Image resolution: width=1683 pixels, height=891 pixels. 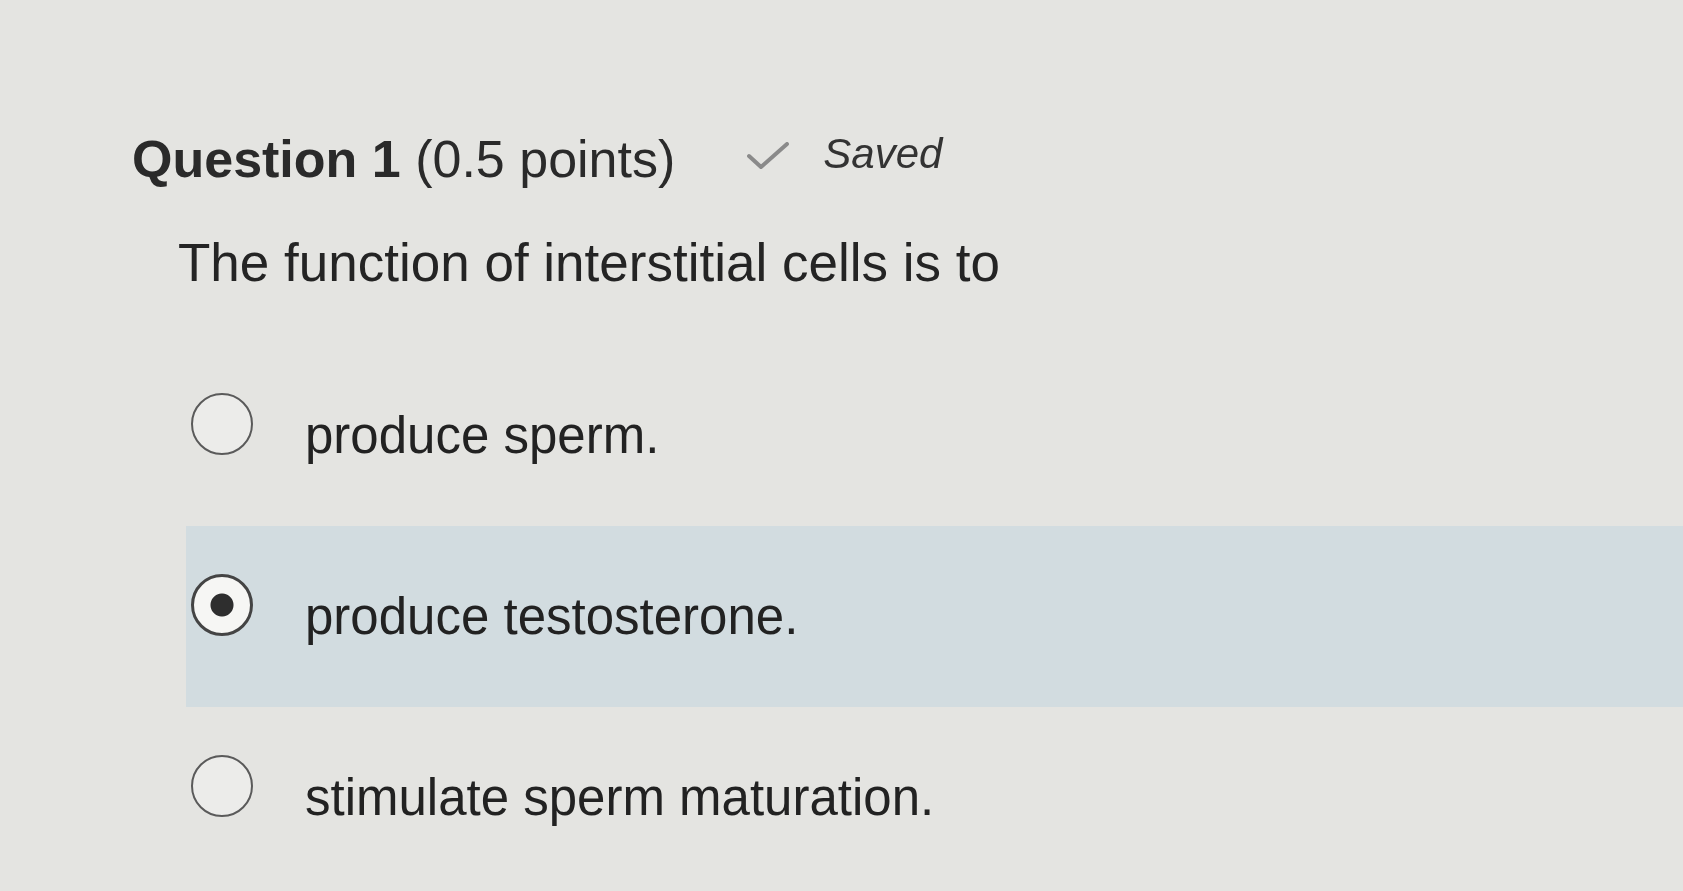 I want to click on answer-text: stimulate sperm maturation., so click(x=620, y=797).